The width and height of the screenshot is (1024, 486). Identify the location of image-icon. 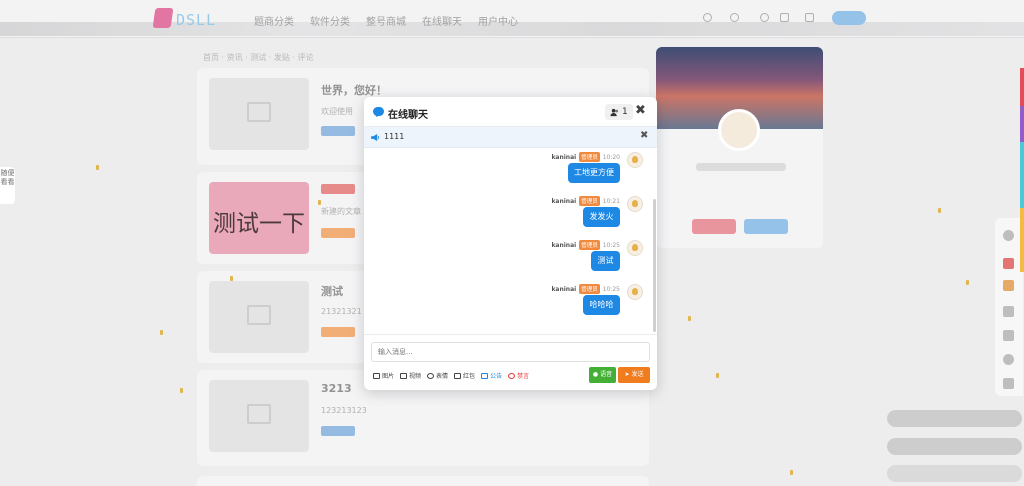
(376, 375).